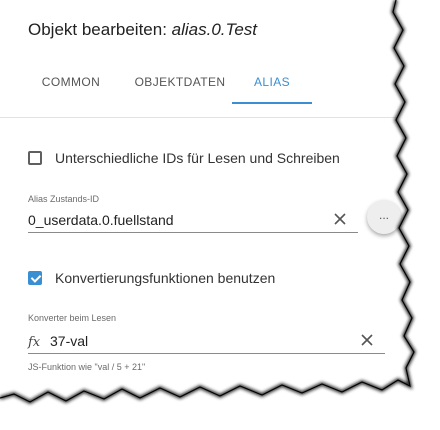 The width and height of the screenshot is (440, 430). What do you see at coordinates (100, 29) in the screenshot?
I see `dialog-title-prefix: Objekt bearbeiten:` at bounding box center [100, 29].